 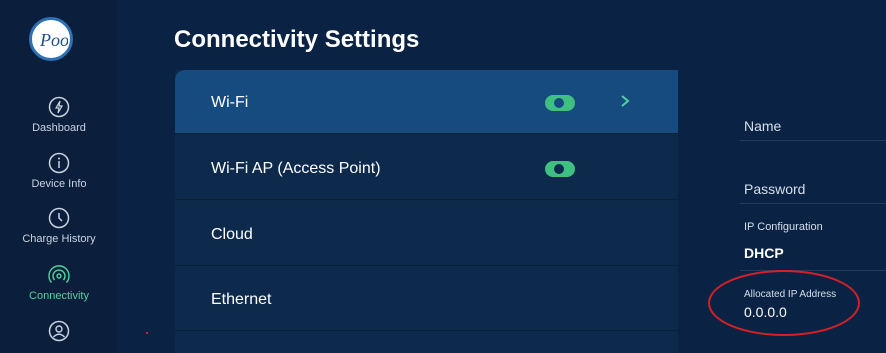 What do you see at coordinates (625, 101) in the screenshot?
I see `chevron-right-icon` at bounding box center [625, 101].